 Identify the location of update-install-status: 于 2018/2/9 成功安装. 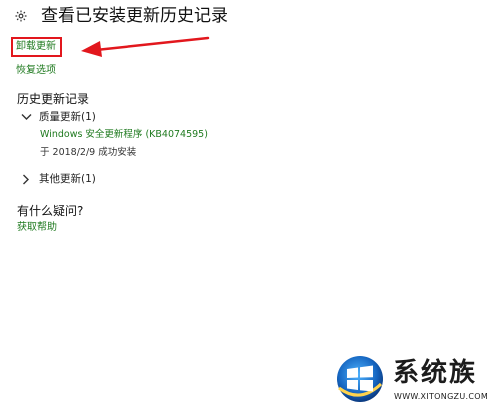
(88, 152).